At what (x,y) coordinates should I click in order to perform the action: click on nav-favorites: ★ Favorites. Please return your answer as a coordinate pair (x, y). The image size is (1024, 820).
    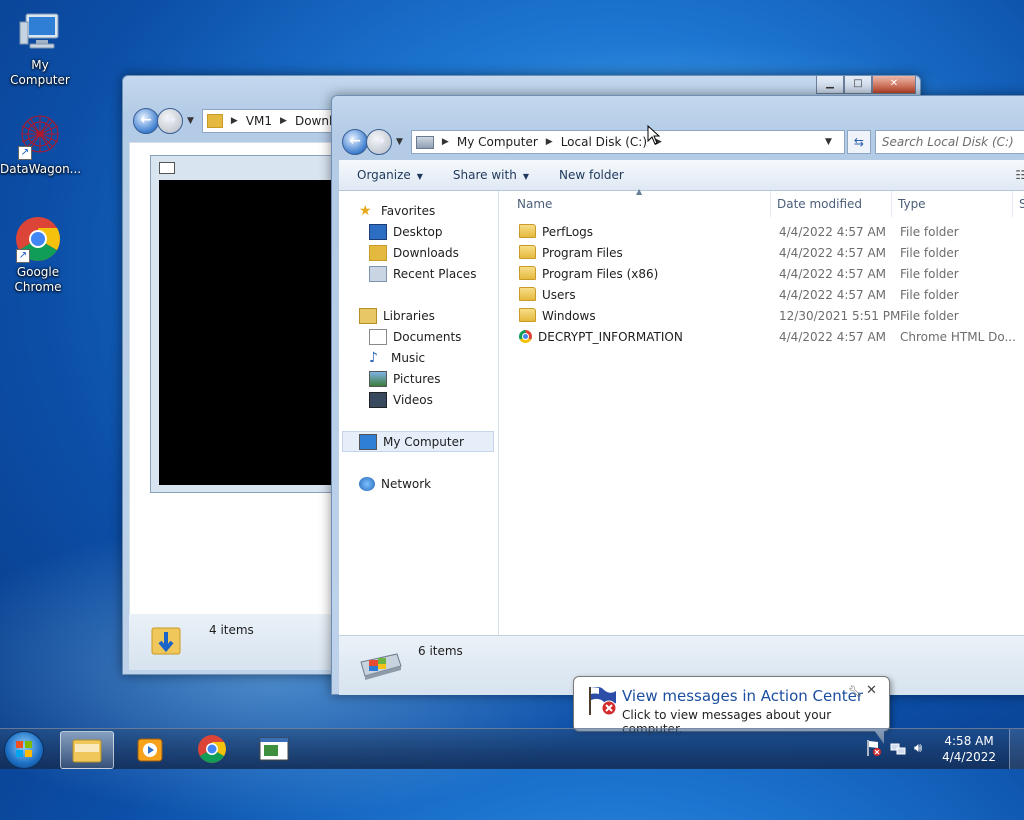
    Looking at the image, I should click on (397, 210).